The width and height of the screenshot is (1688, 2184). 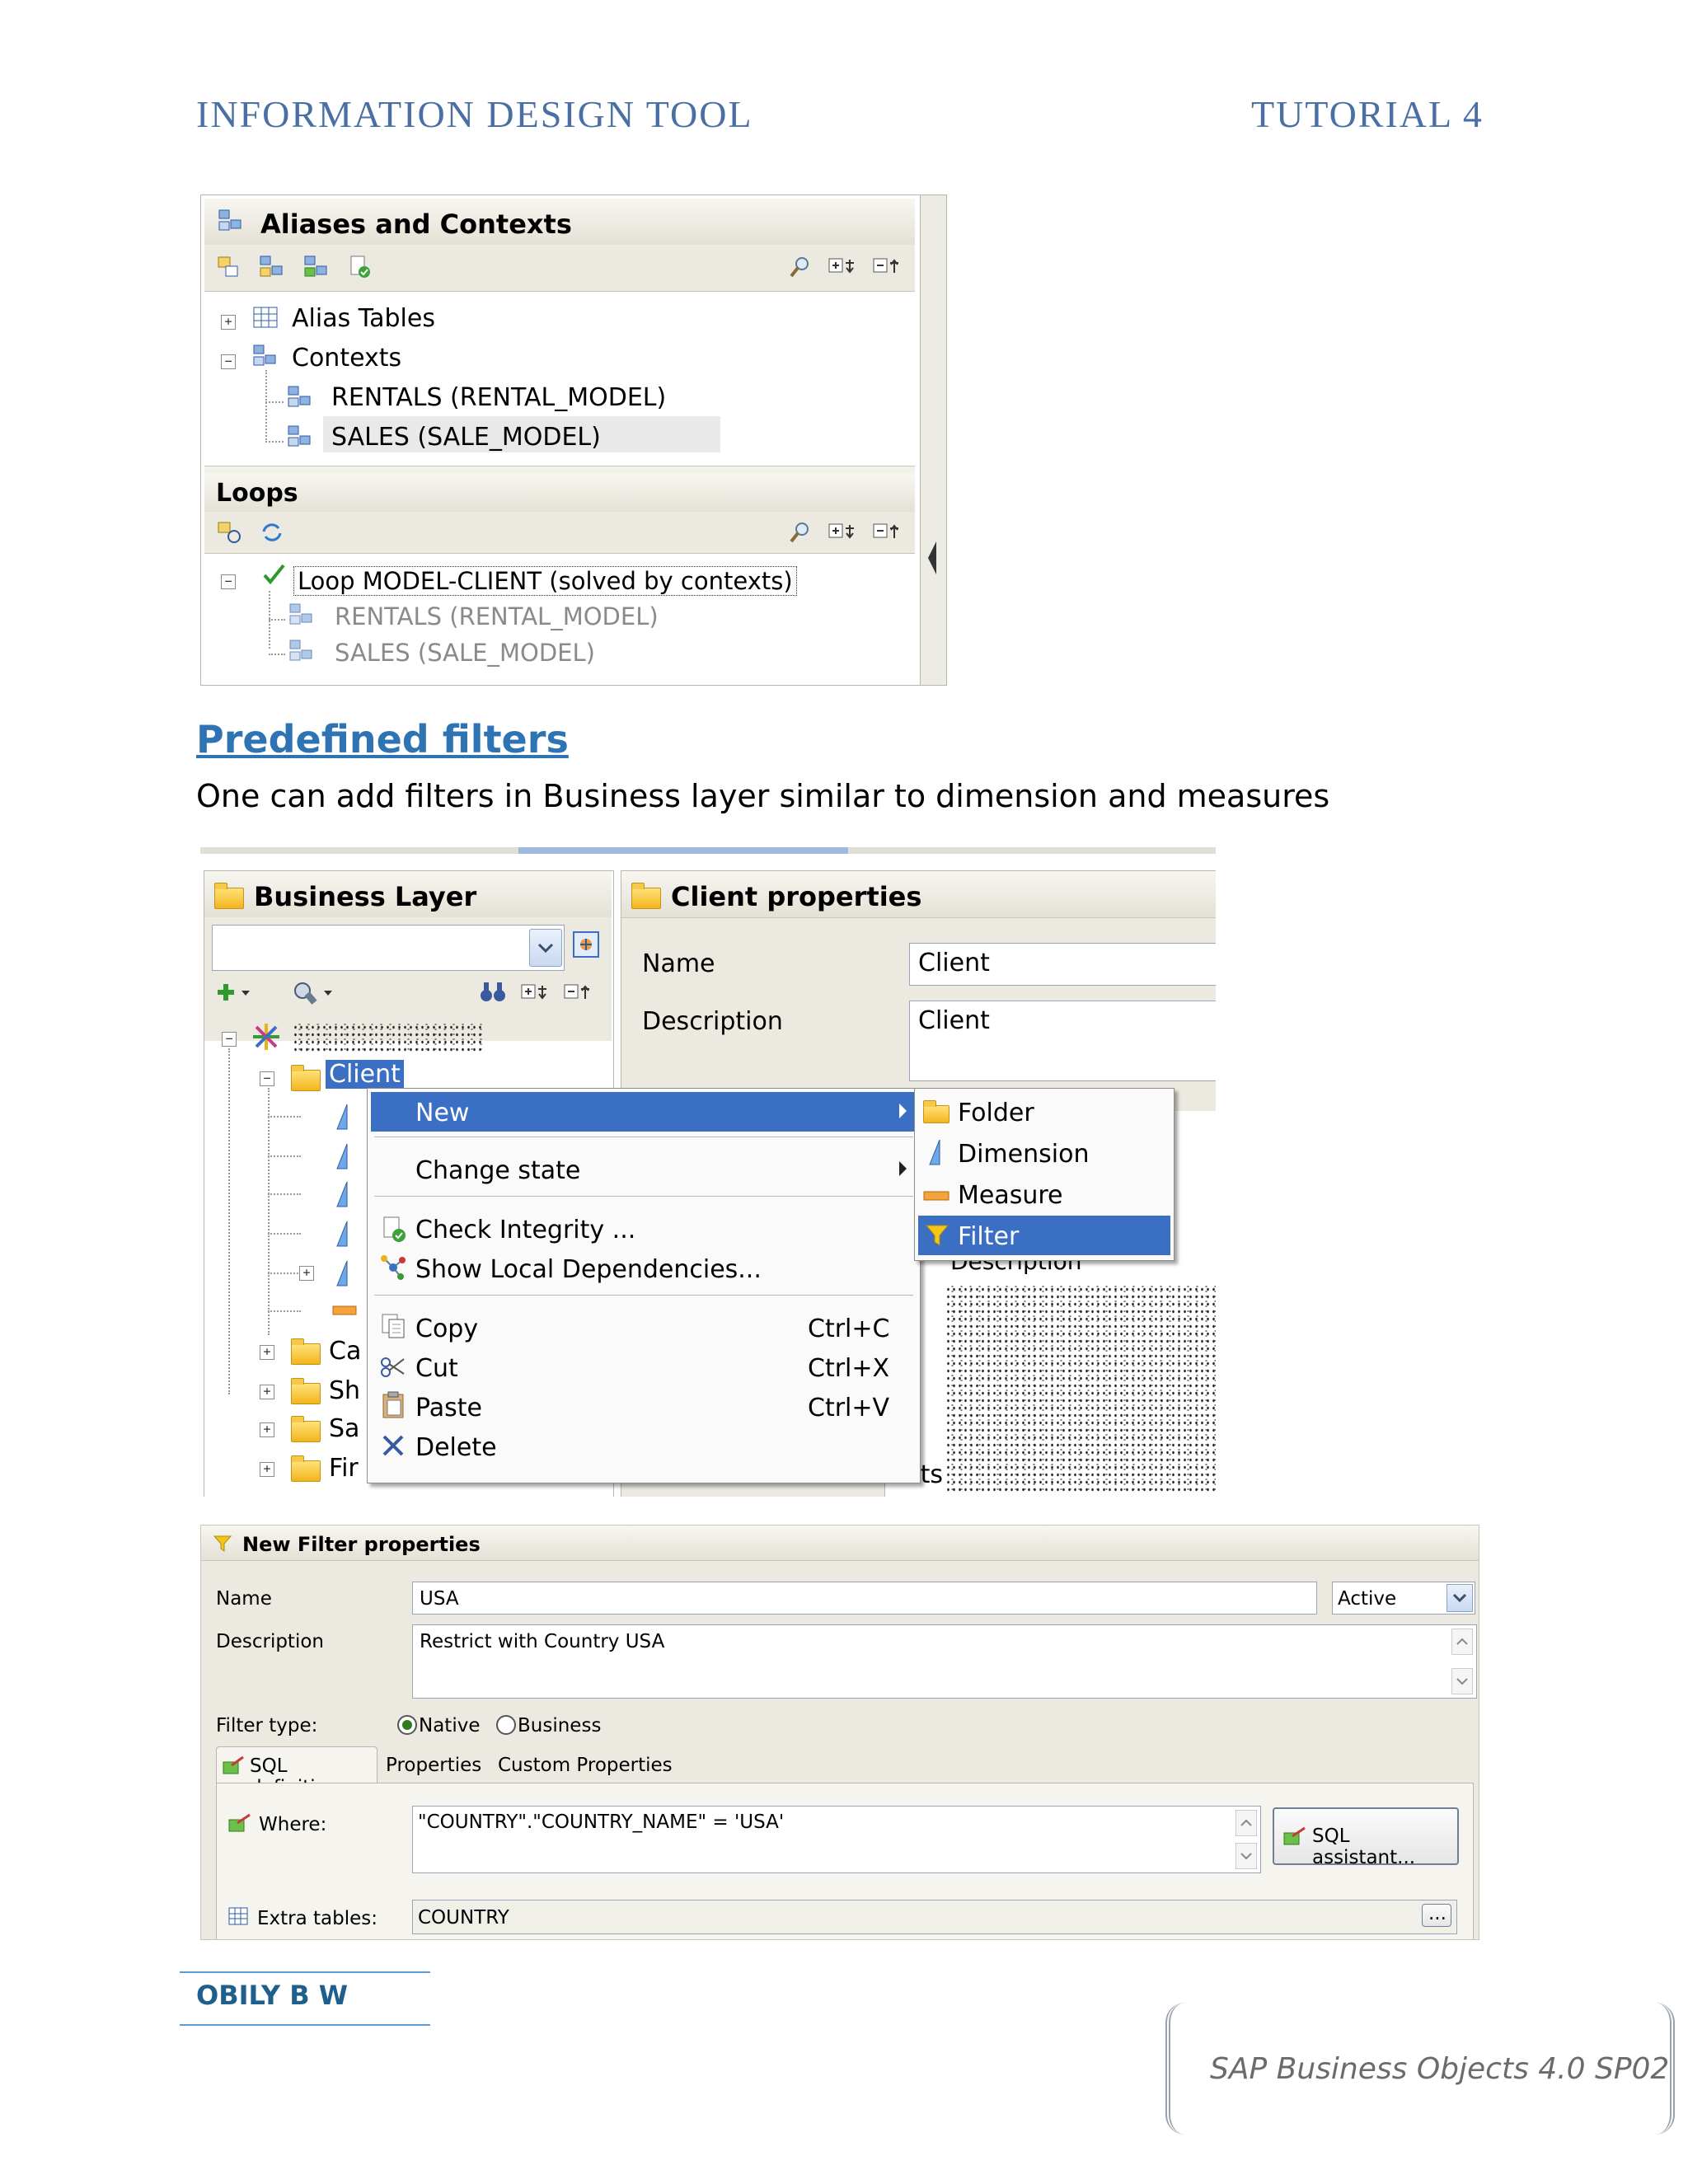 What do you see at coordinates (885, 533) in the screenshot?
I see `loops-collapse-all-icon` at bounding box center [885, 533].